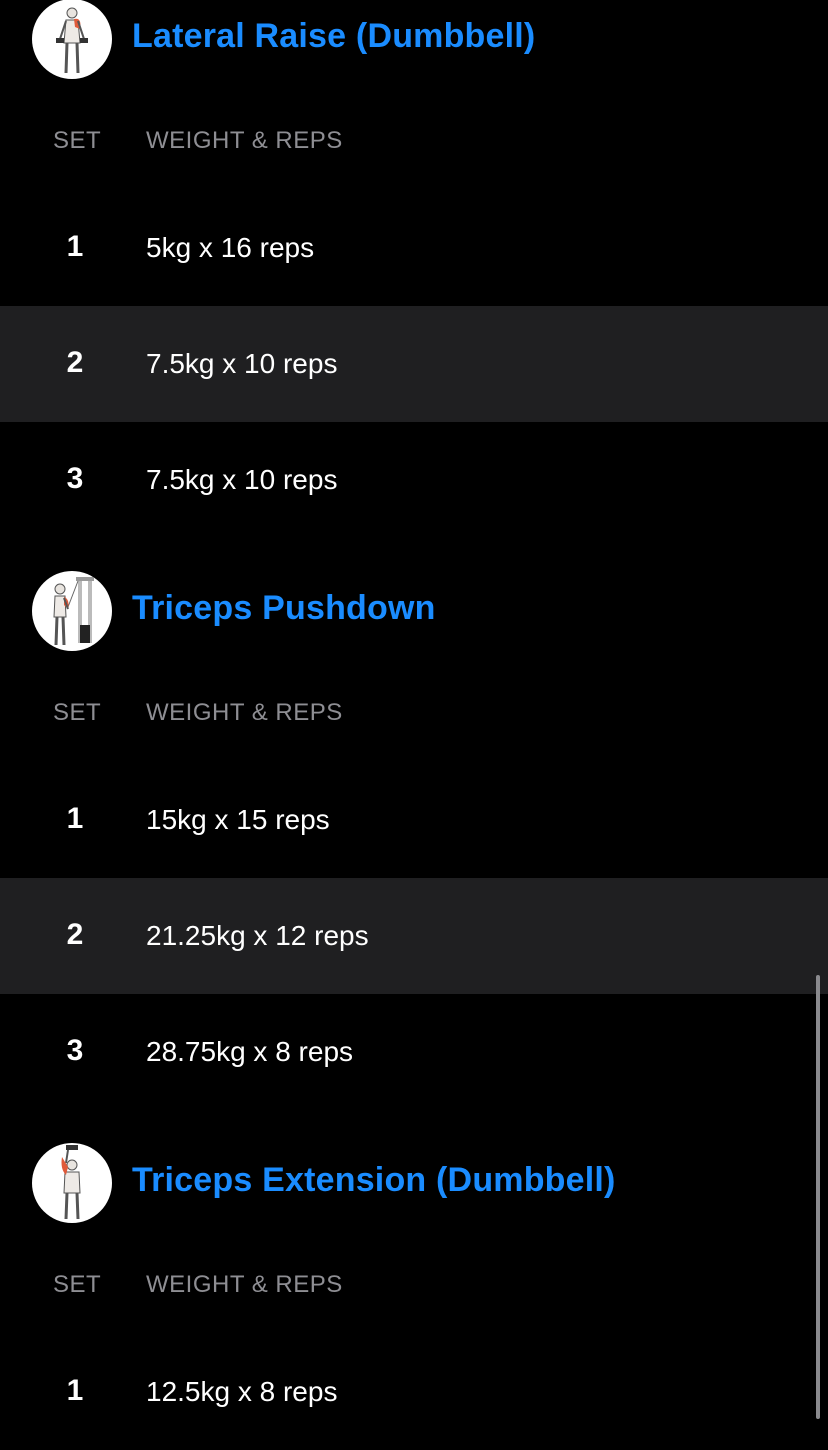 The width and height of the screenshot is (828, 1450). What do you see at coordinates (414, 248) in the screenshot?
I see `set-row: 1 5kg x 16 reps` at bounding box center [414, 248].